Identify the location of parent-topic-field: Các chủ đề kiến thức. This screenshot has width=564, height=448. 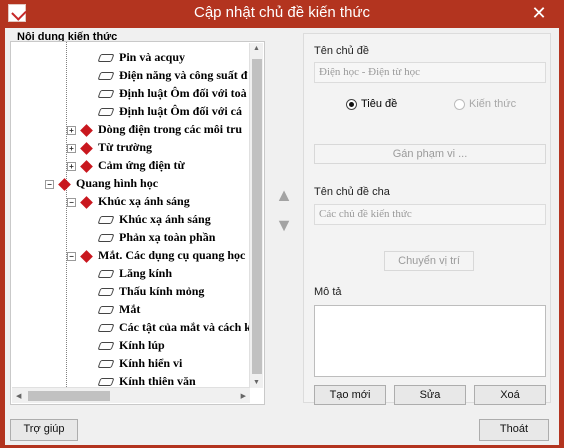
(430, 214).